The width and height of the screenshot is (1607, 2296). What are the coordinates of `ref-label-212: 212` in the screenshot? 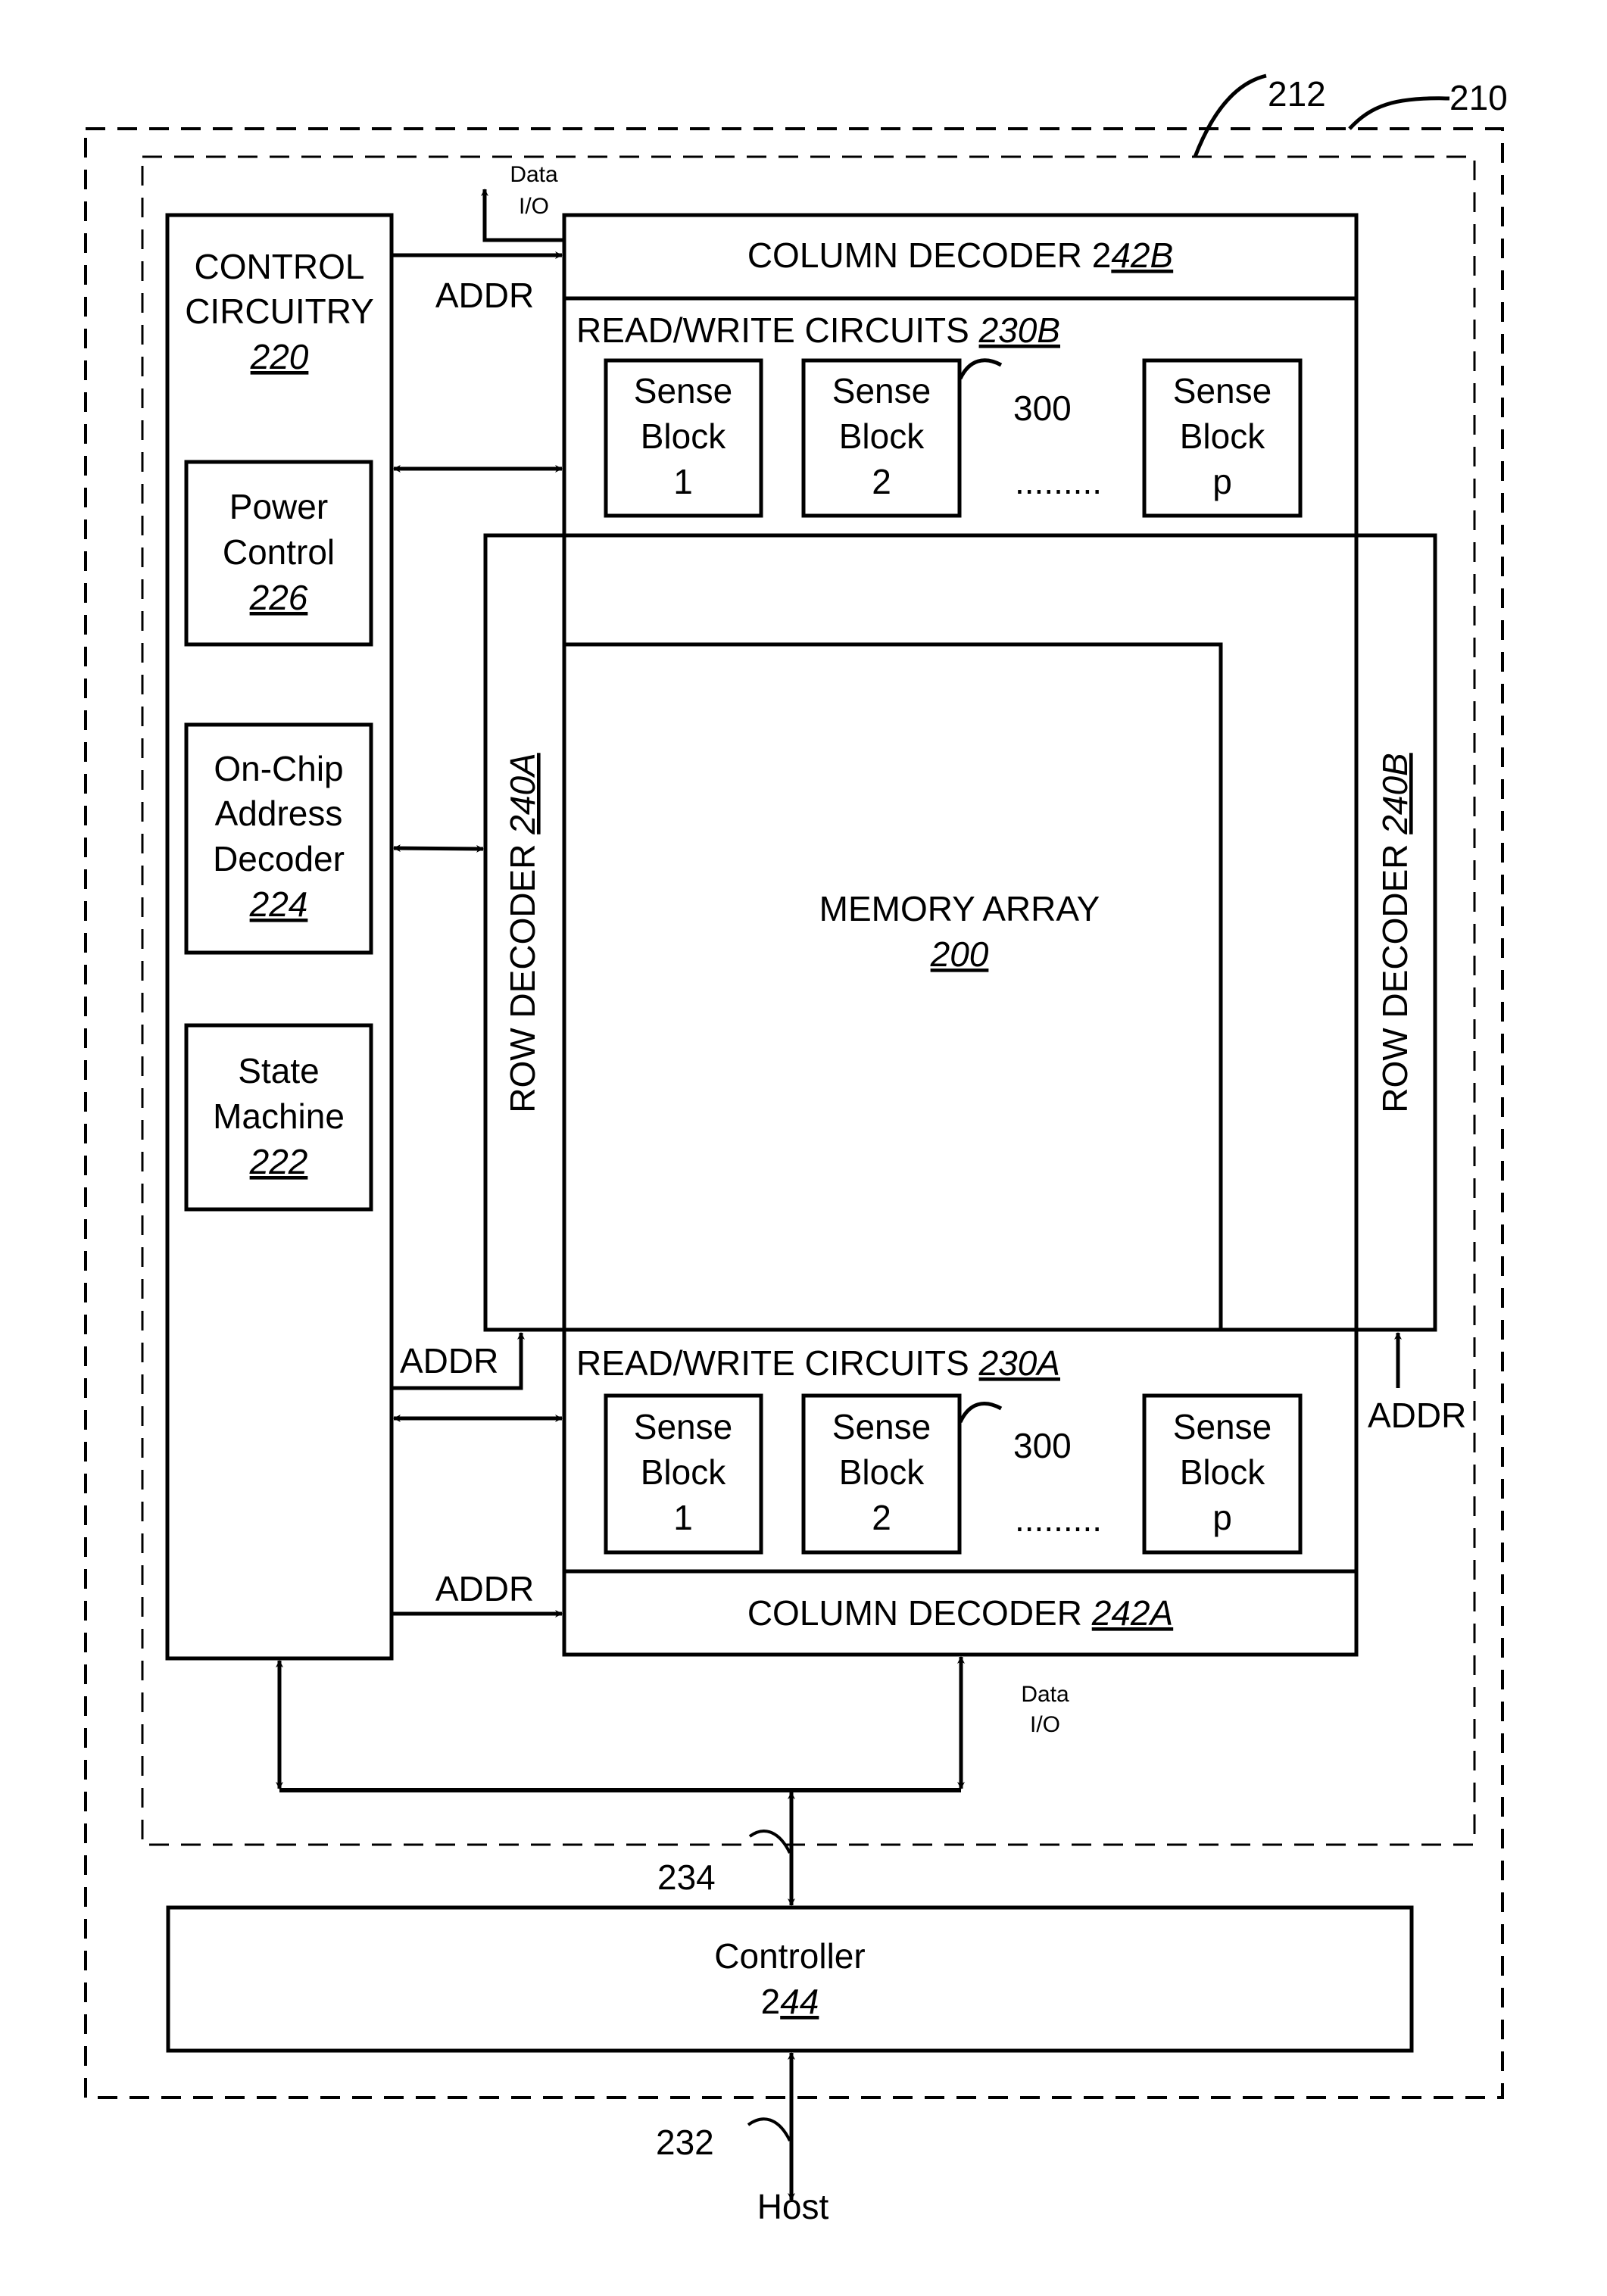 It's located at (1297, 94).